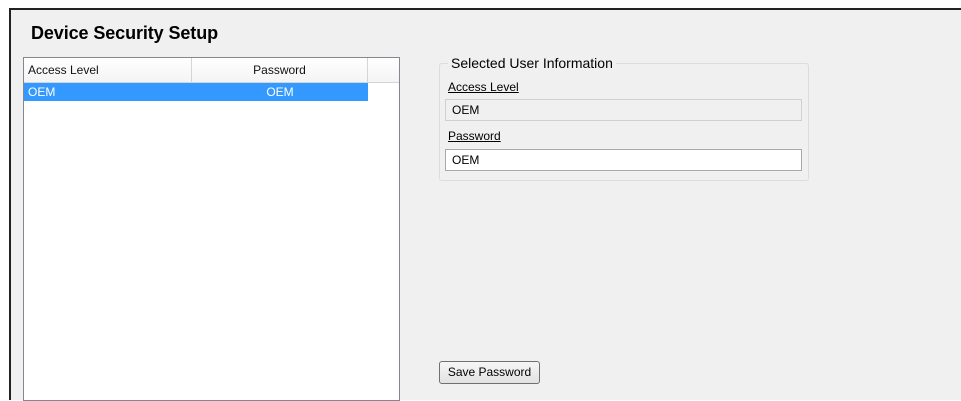 This screenshot has width=961, height=401. I want to click on list-header: Access Level Password, so click(211, 70).